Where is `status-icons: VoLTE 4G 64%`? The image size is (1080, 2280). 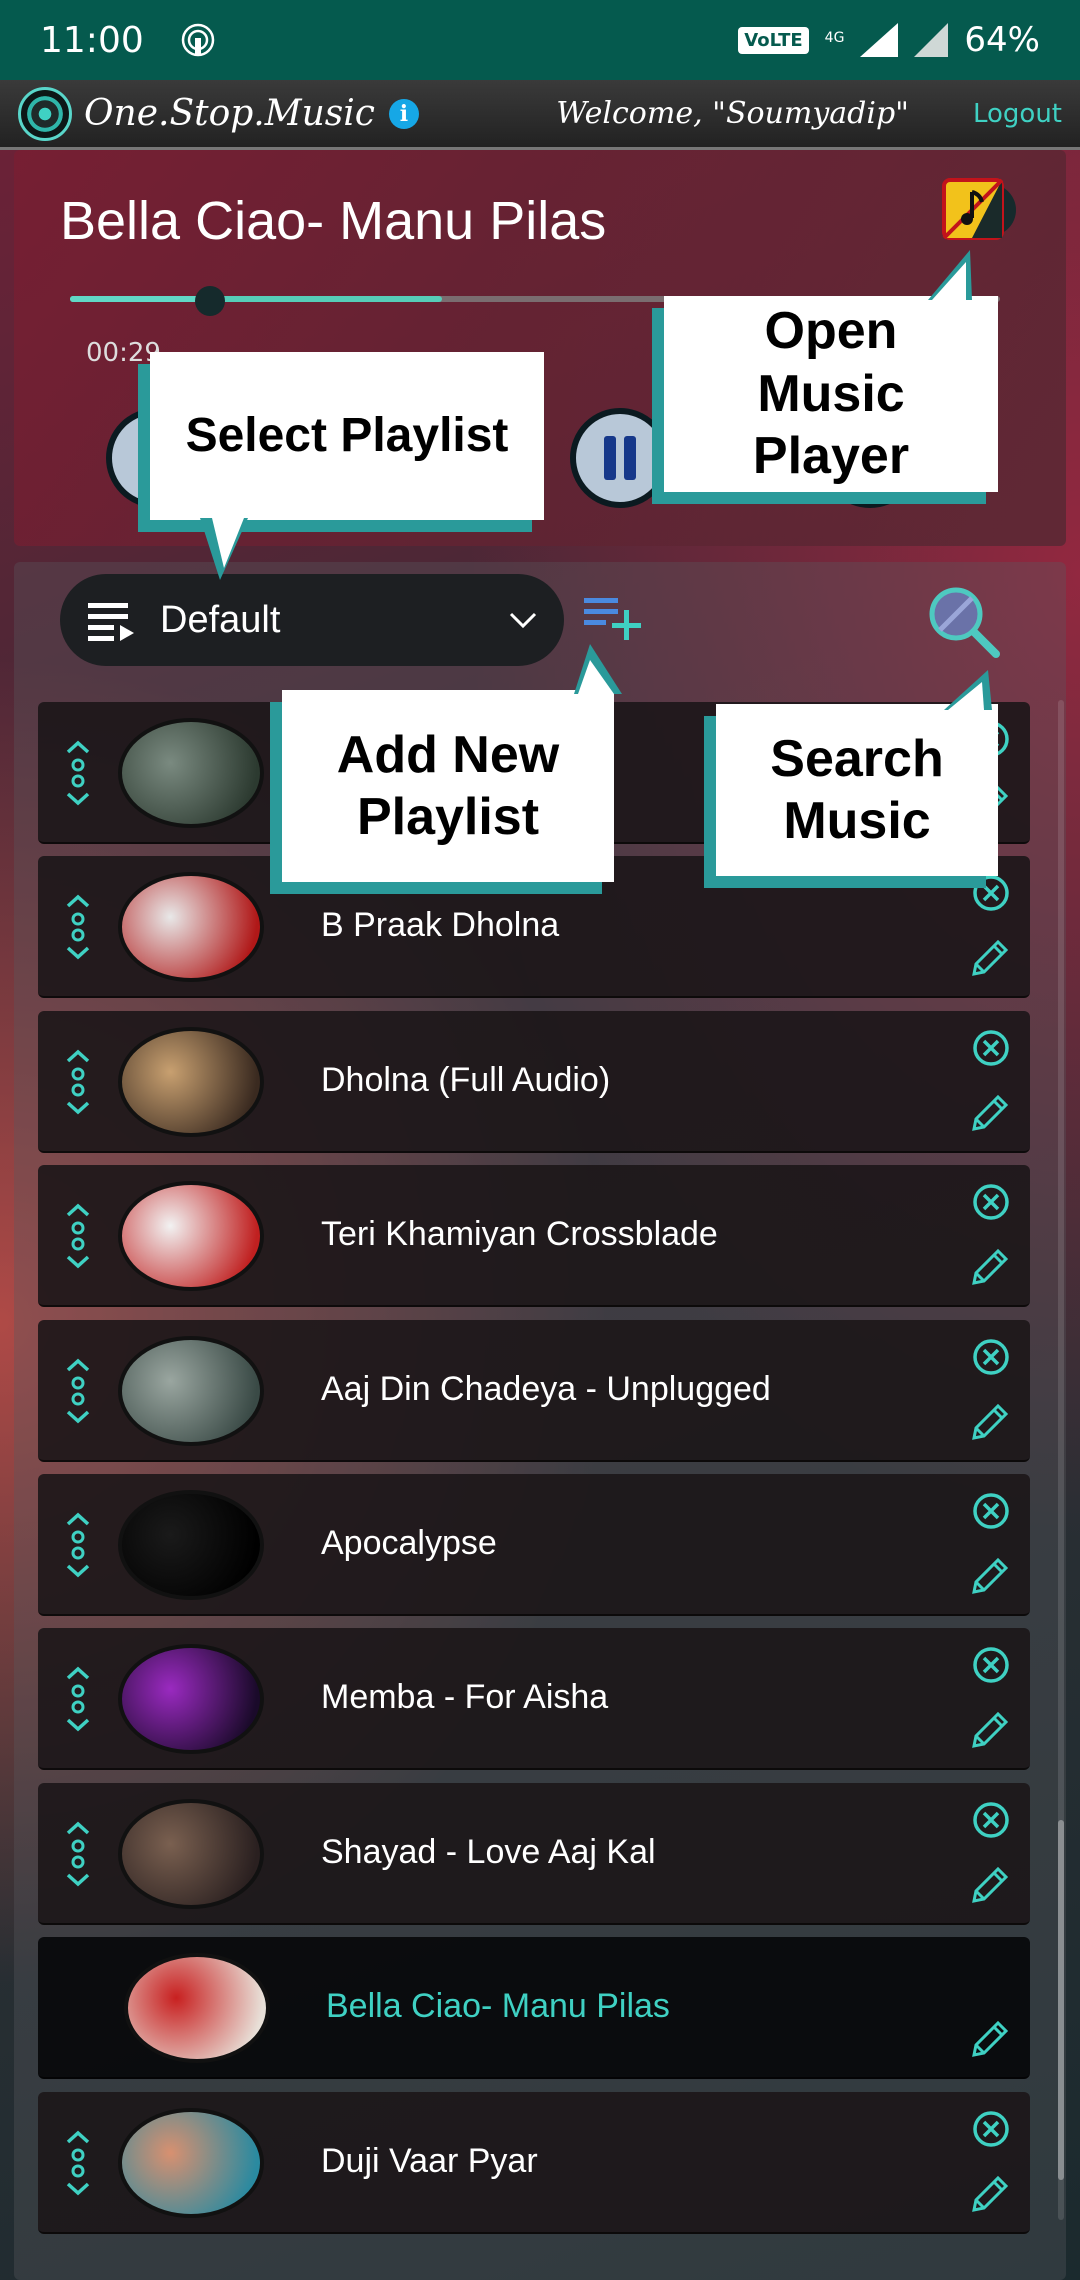
status-icons: VoLTE 4G 64% is located at coordinates (889, 40).